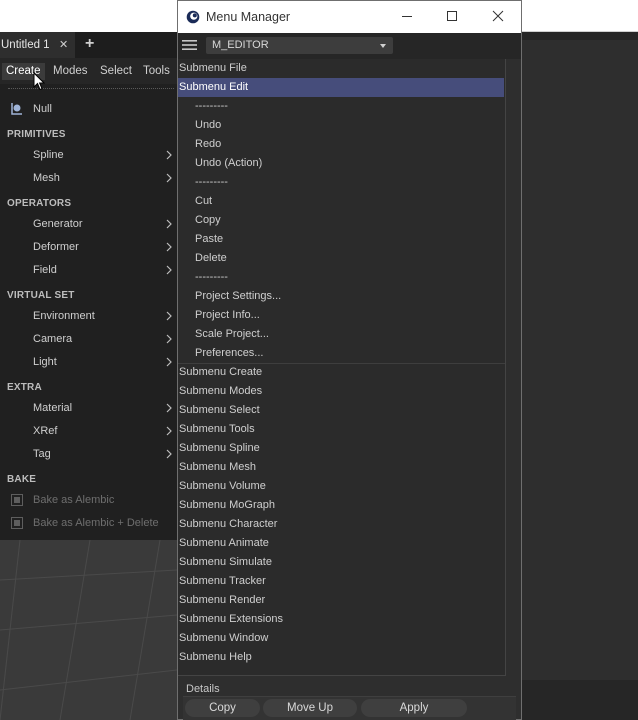 This screenshot has width=638, height=720. Describe the element at coordinates (341, 68) in the screenshot. I see `tree-item-submenu-file: Submenu File` at that location.